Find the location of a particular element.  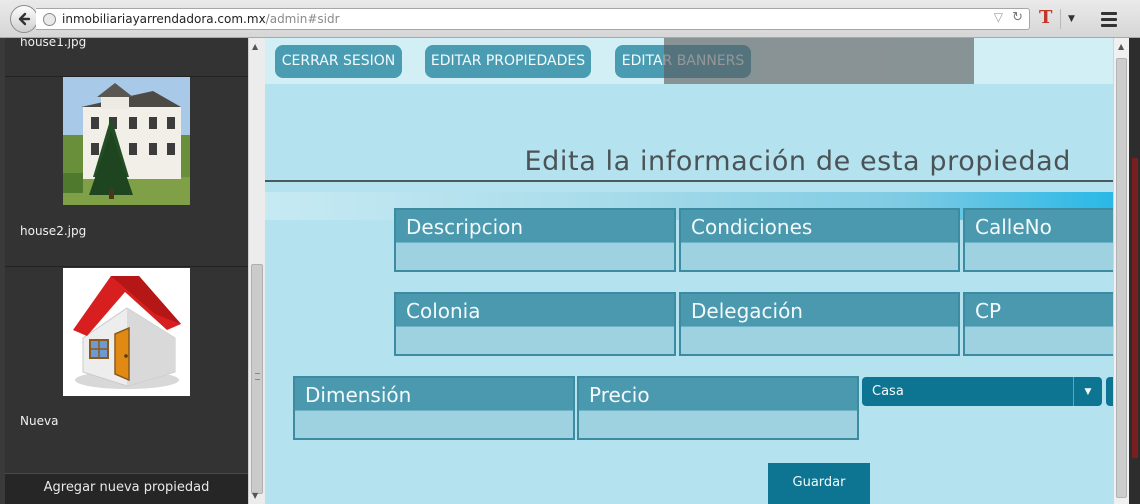

back-button is located at coordinates (24, 19).